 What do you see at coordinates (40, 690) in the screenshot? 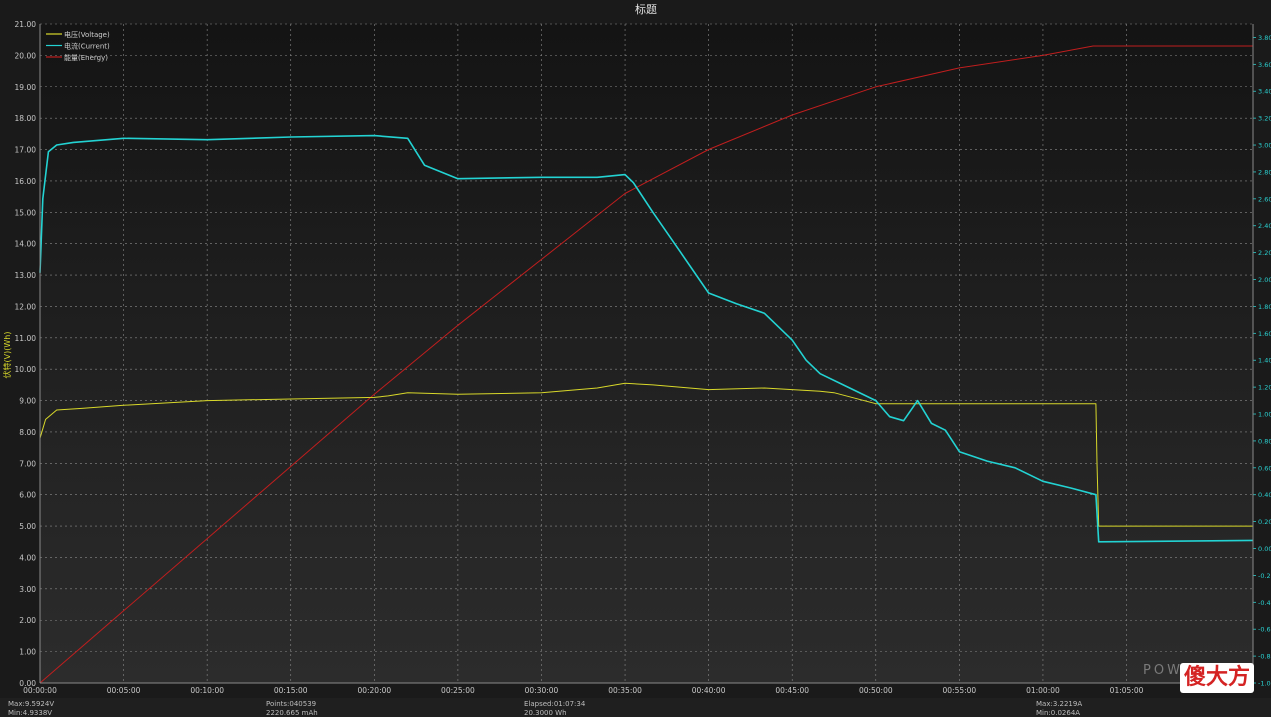
I see `x-tick-label: 00:00:00` at bounding box center [40, 690].